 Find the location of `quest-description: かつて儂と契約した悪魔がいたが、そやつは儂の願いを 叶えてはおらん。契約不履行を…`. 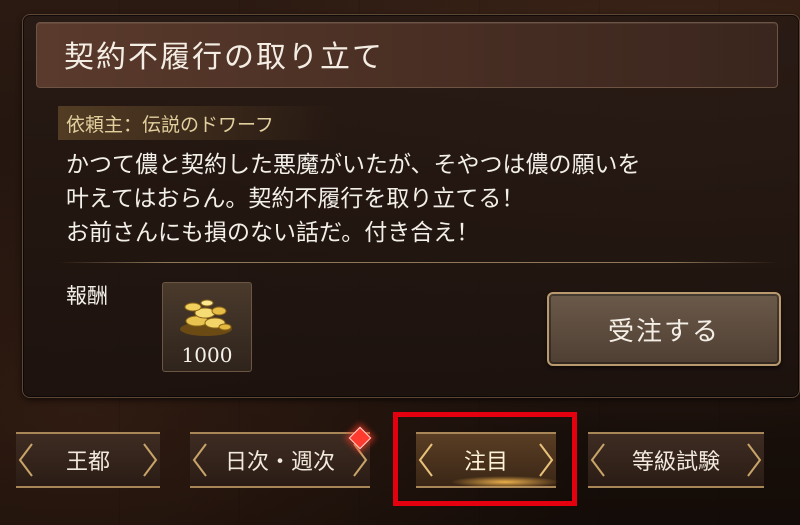

quest-description: かつて儂と契約した悪魔がいたが、そやつは儂の願いを 叶えてはおらん。契約不履行を… is located at coordinates (353, 199).